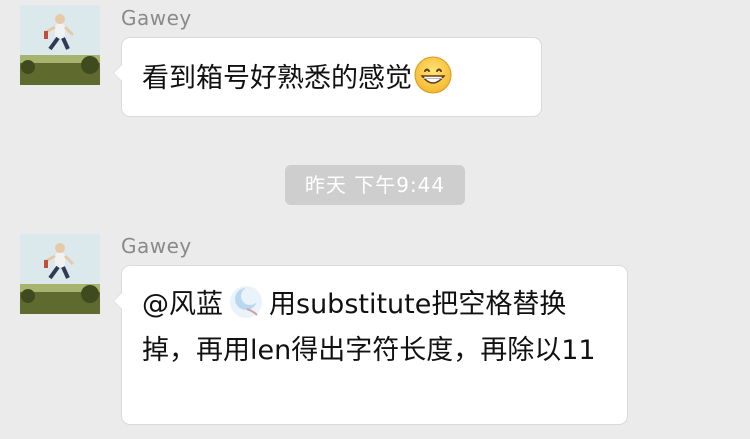  I want to click on grinning-face-emoji-icon, so click(433, 75).